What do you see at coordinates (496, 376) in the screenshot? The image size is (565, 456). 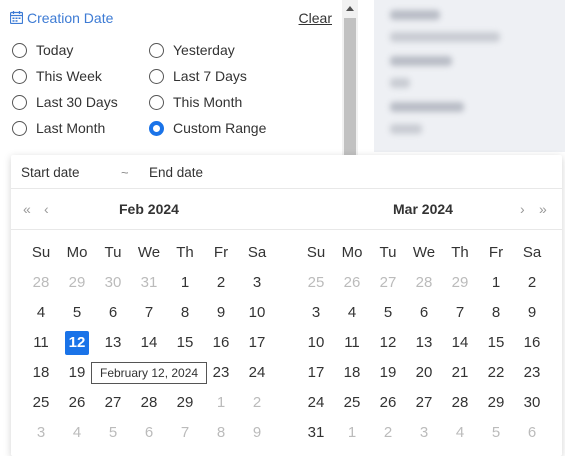 I see `day-cell: 22` at bounding box center [496, 376].